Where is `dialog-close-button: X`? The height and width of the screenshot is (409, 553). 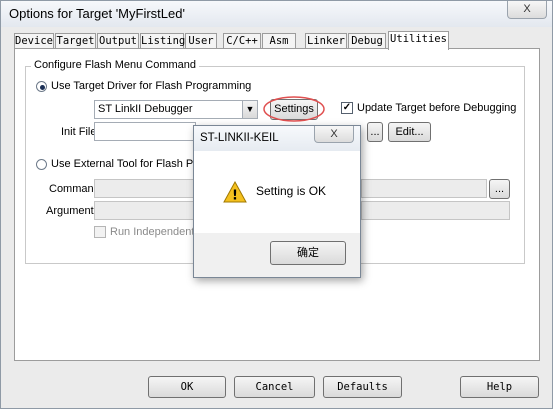
dialog-close-button: X is located at coordinates (334, 134).